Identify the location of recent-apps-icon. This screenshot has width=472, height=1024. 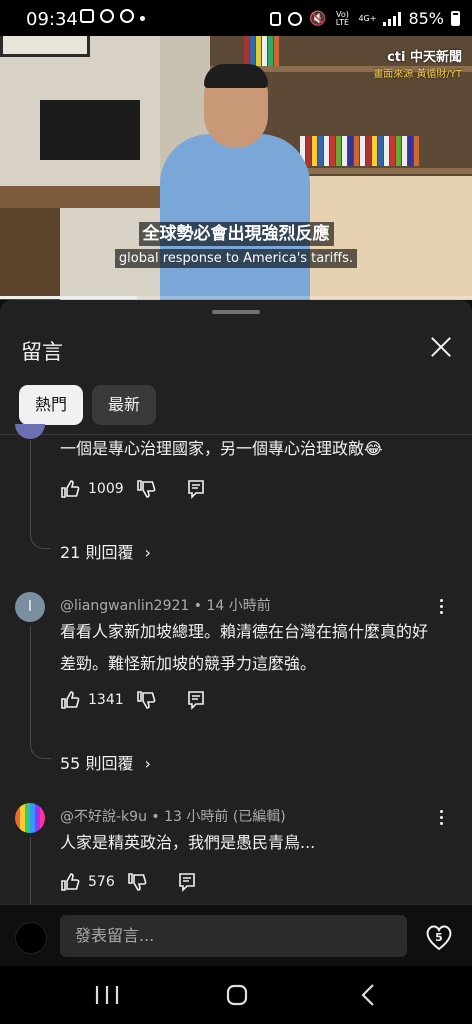
(107, 995).